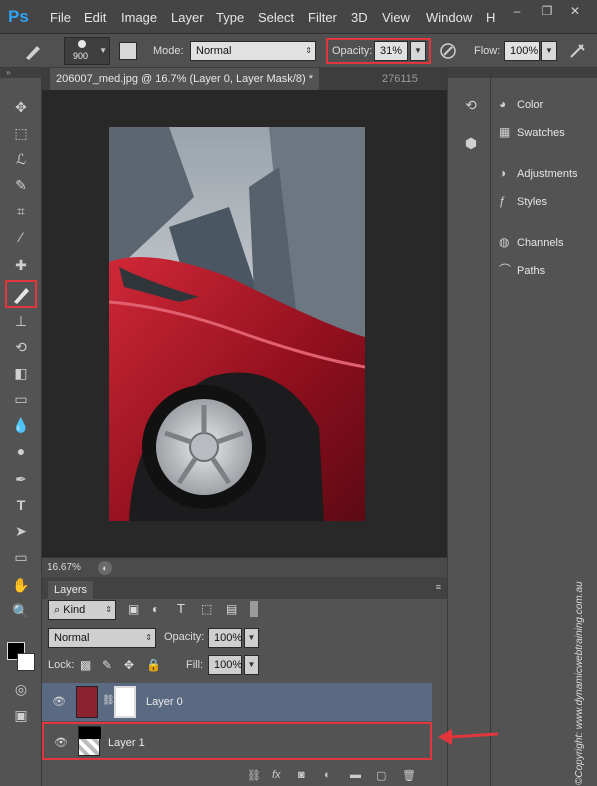 This screenshot has height=786, width=597. What do you see at coordinates (89, 741) in the screenshot?
I see `layer-thumbnail` at bounding box center [89, 741].